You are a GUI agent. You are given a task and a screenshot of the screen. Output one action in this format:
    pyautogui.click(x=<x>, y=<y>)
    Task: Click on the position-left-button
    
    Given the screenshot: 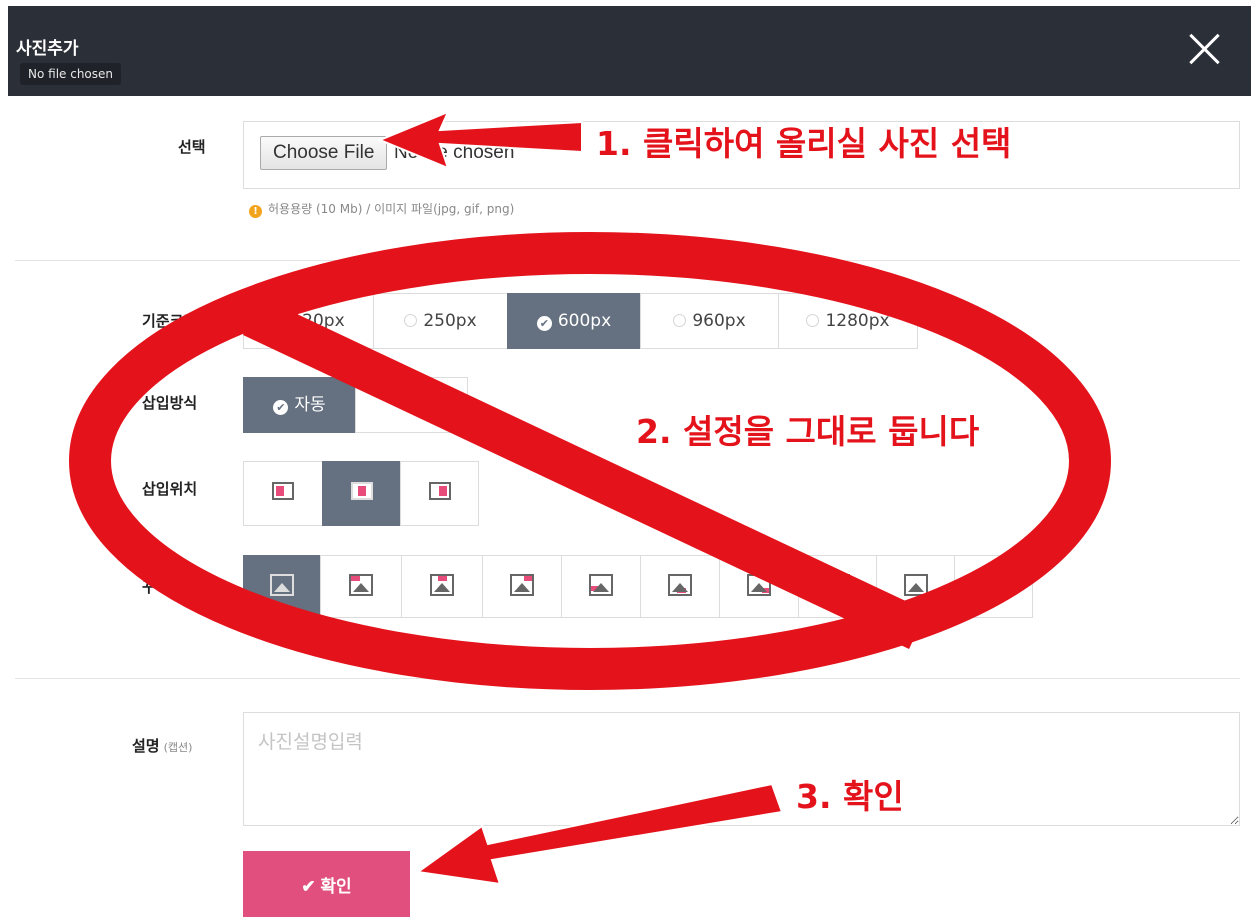 What is the action you would take?
    pyautogui.click(x=283, y=493)
    